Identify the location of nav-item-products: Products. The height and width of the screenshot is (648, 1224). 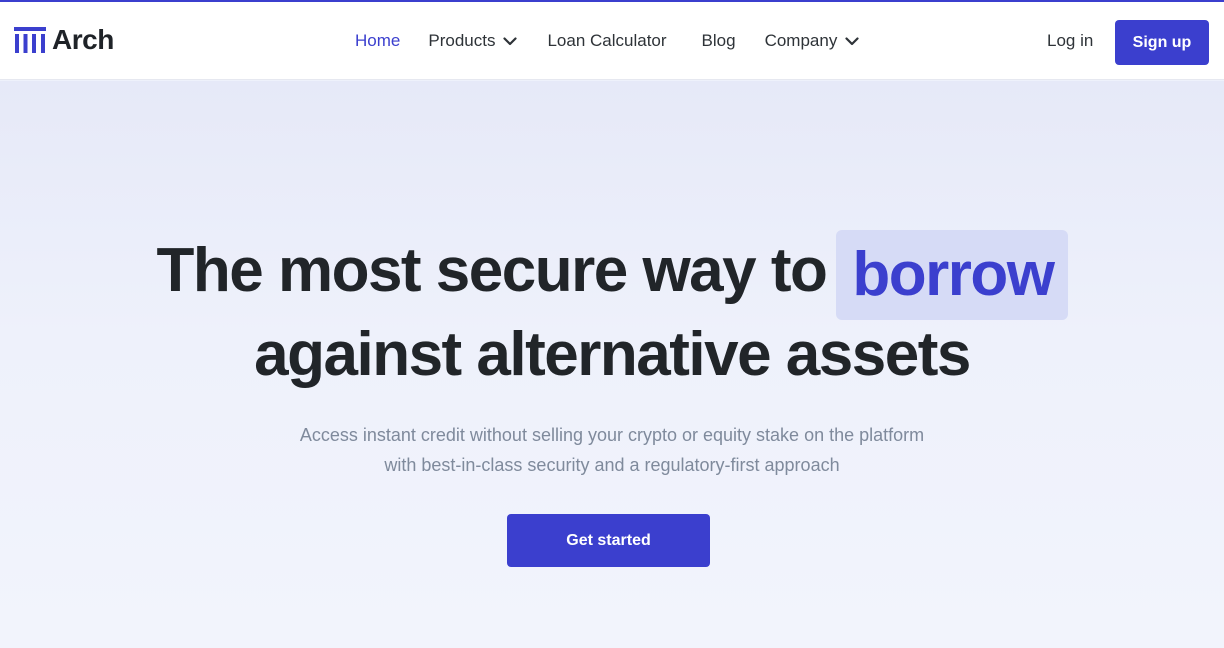
(473, 41).